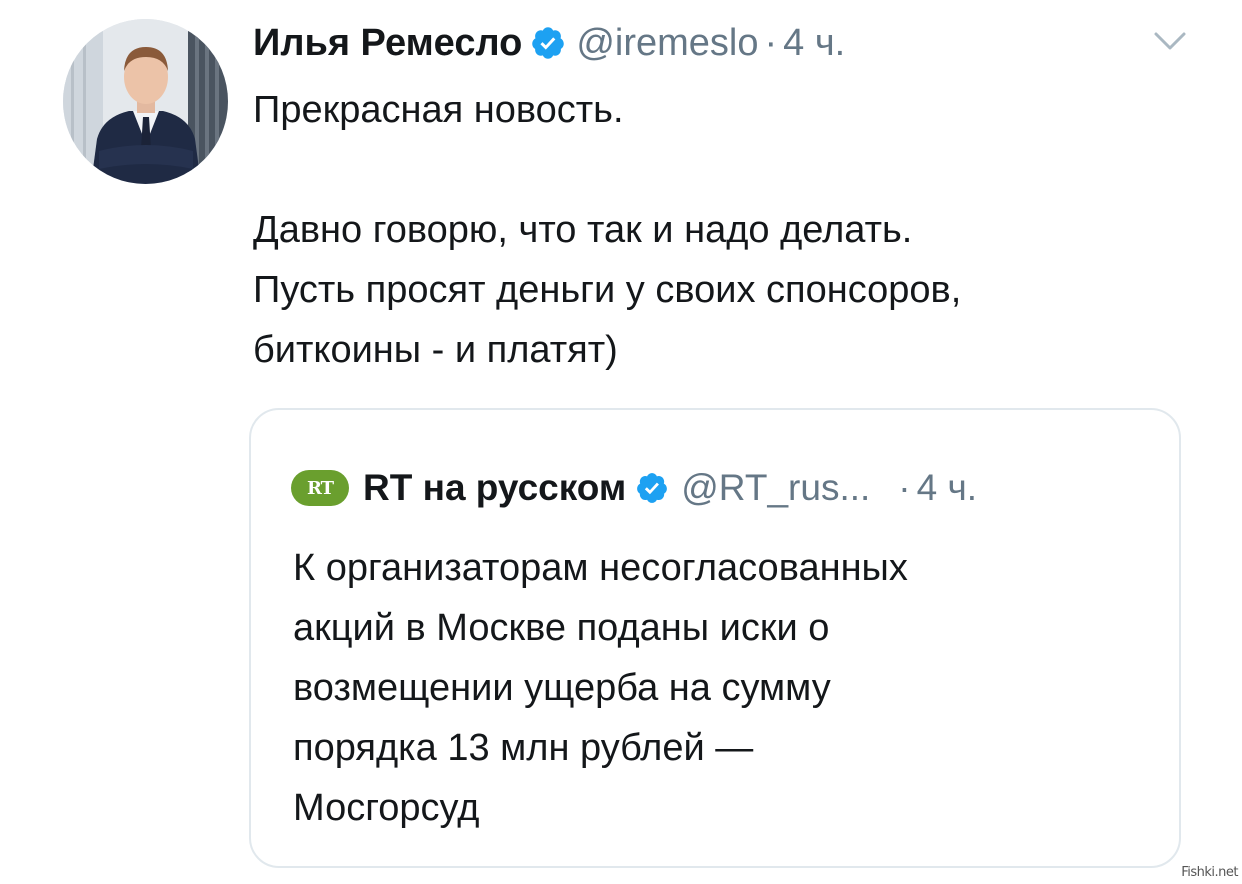 The height and width of the screenshot is (884, 1242). I want to click on tweet-header: Илья Ремесло @iremeslo · 4 ч., so click(549, 43).